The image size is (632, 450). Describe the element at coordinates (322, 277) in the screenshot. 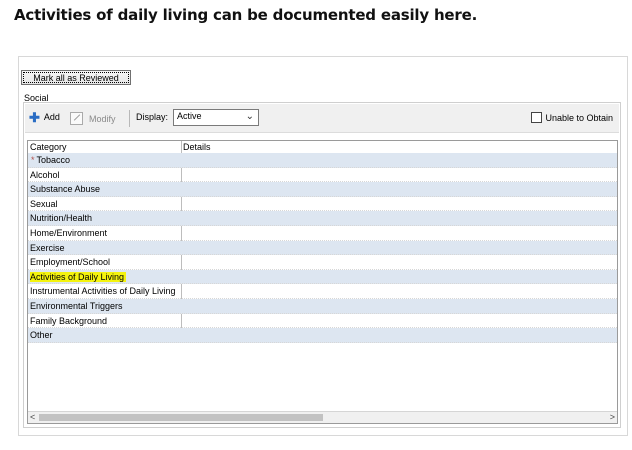

I see `table-row: Activities of Daily Living` at that location.